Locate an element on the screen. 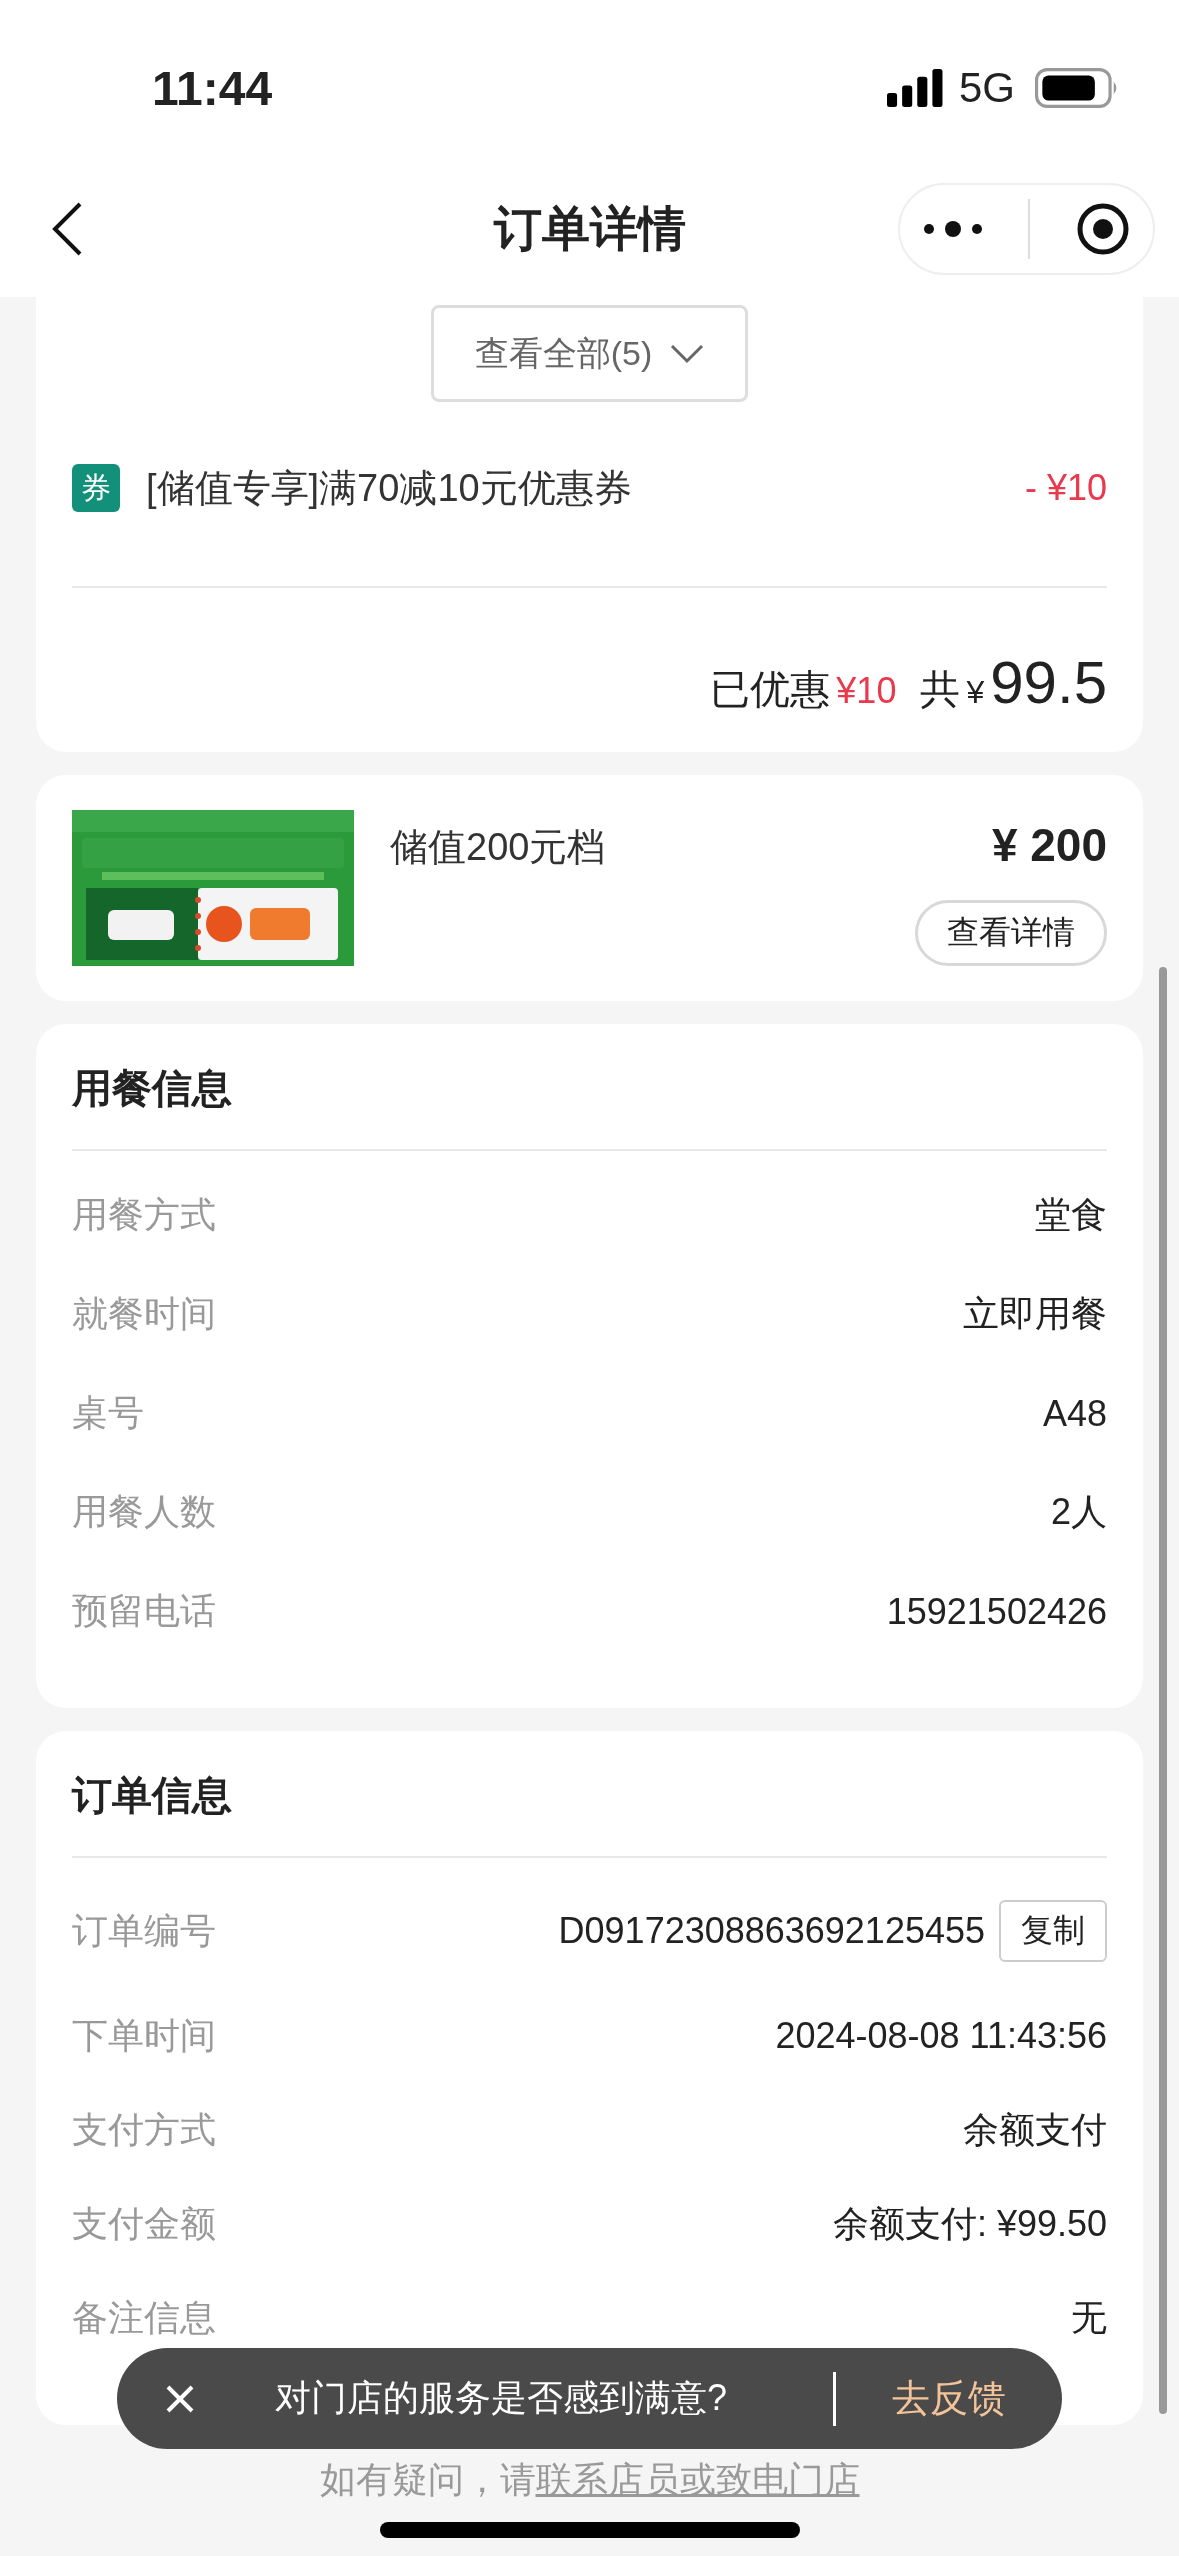 This screenshot has width=1179, height=2556. field-value: 2人 is located at coordinates (1078, 1512).